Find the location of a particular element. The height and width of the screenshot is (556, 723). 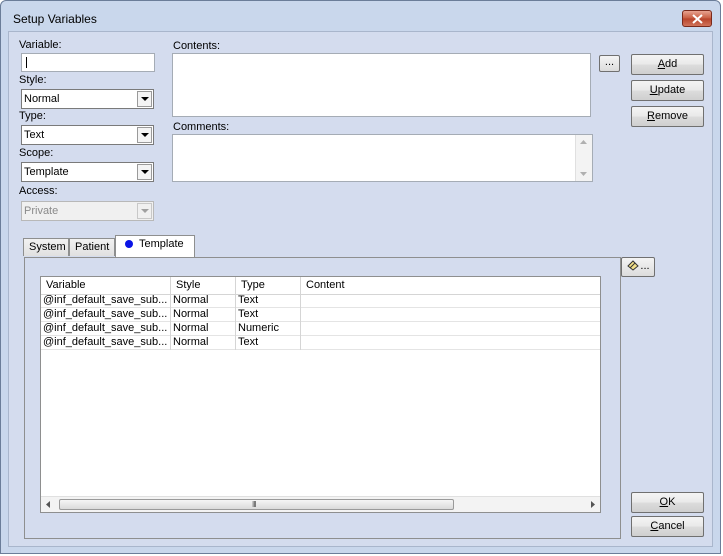

variable-input is located at coordinates (88, 62).